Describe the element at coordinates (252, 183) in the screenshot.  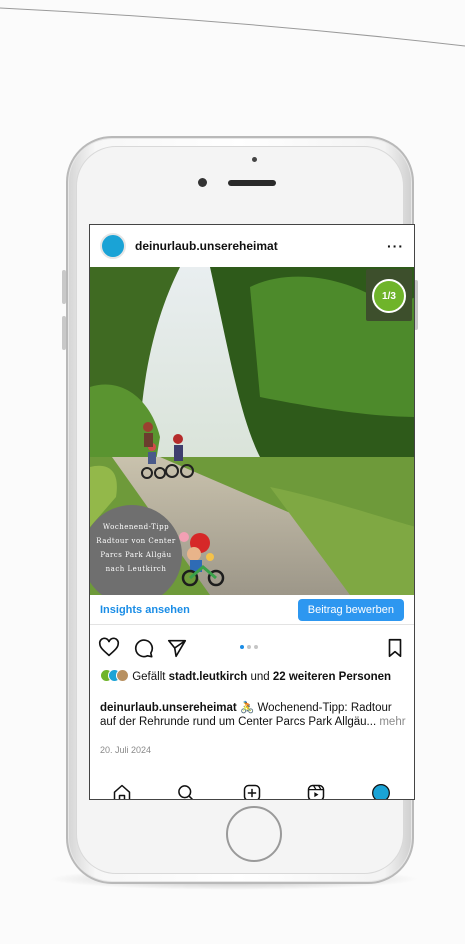
I see `earpiece-speaker` at that location.